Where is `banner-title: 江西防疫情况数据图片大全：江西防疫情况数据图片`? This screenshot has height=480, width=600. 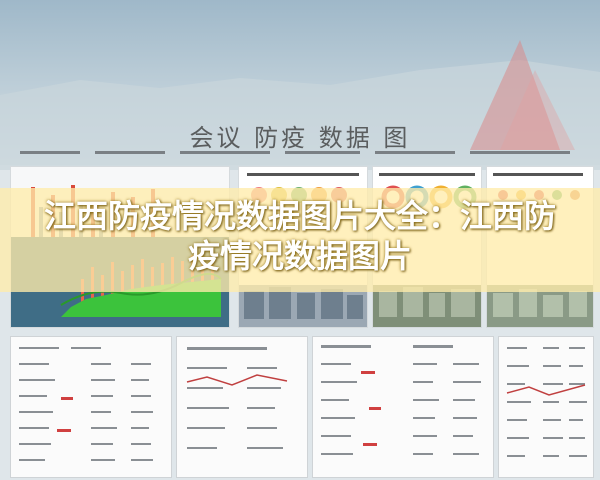 banner-title: 江西防疫情况数据图片大全：江西防疫情况数据图片 is located at coordinates (299, 236).